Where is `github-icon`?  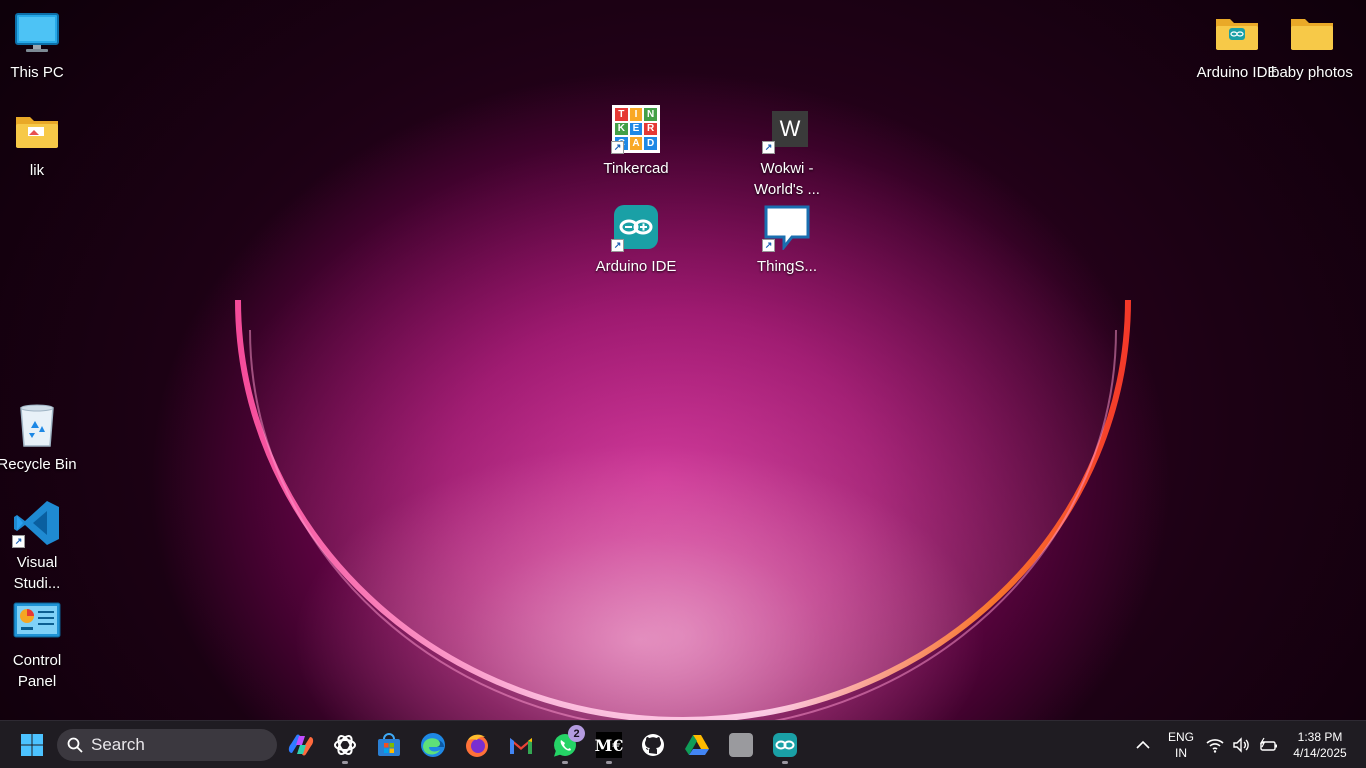
github-icon is located at coordinates (653, 745).